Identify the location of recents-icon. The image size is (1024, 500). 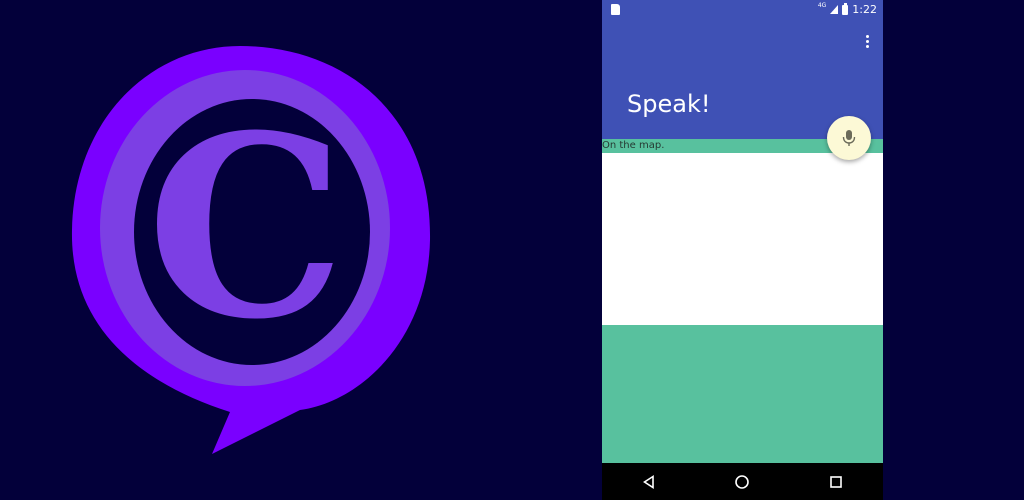
(836, 481).